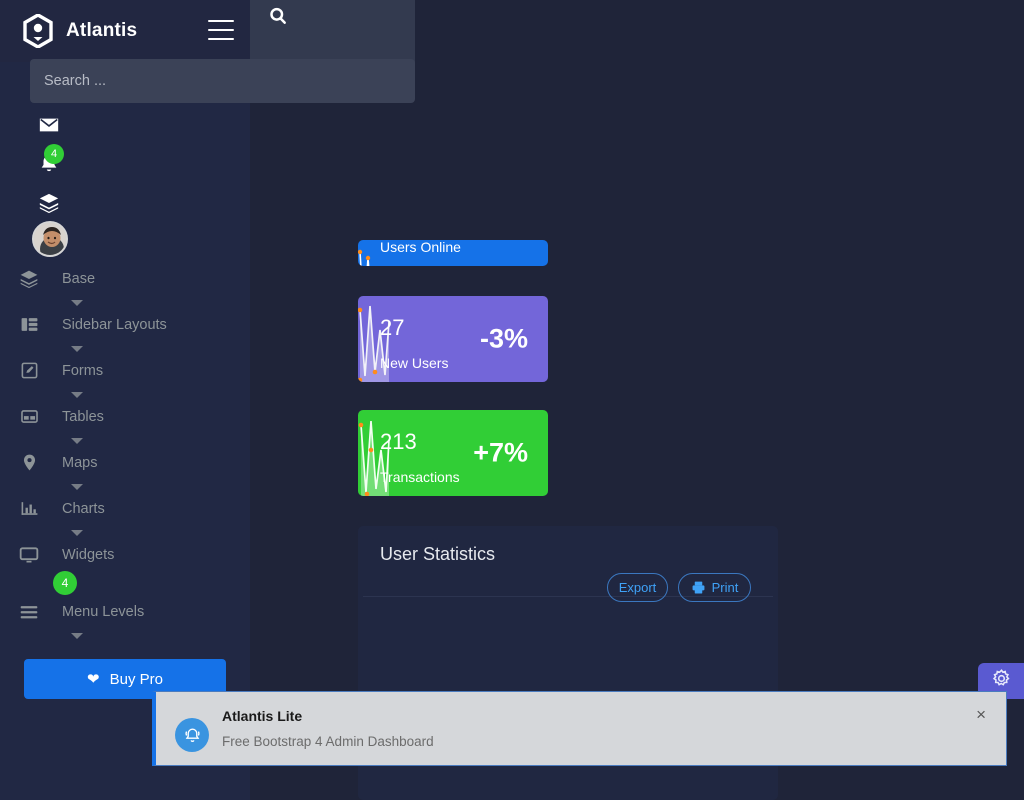 This screenshot has width=1024, height=800. What do you see at coordinates (125, 278) in the screenshot?
I see `sidebar-item-base: Base` at bounding box center [125, 278].